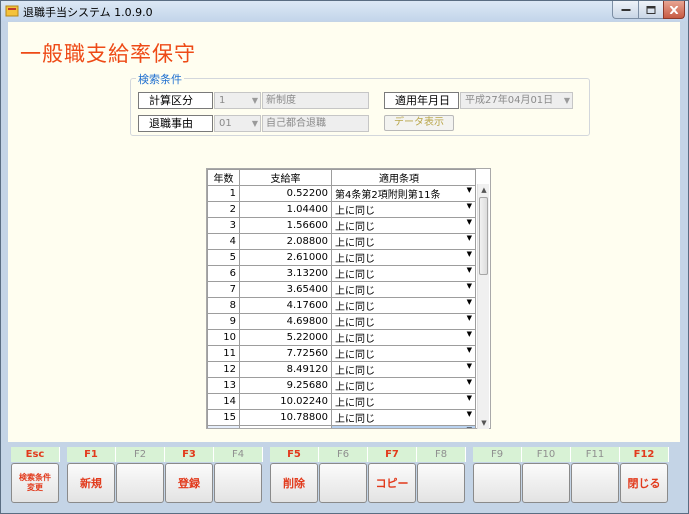 The image size is (689, 514). I want to click on rate-cell: 2.61000, so click(285, 257).